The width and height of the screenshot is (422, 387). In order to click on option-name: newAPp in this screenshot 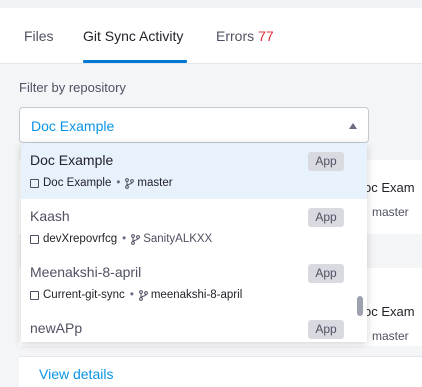, I will do `click(56, 328)`.